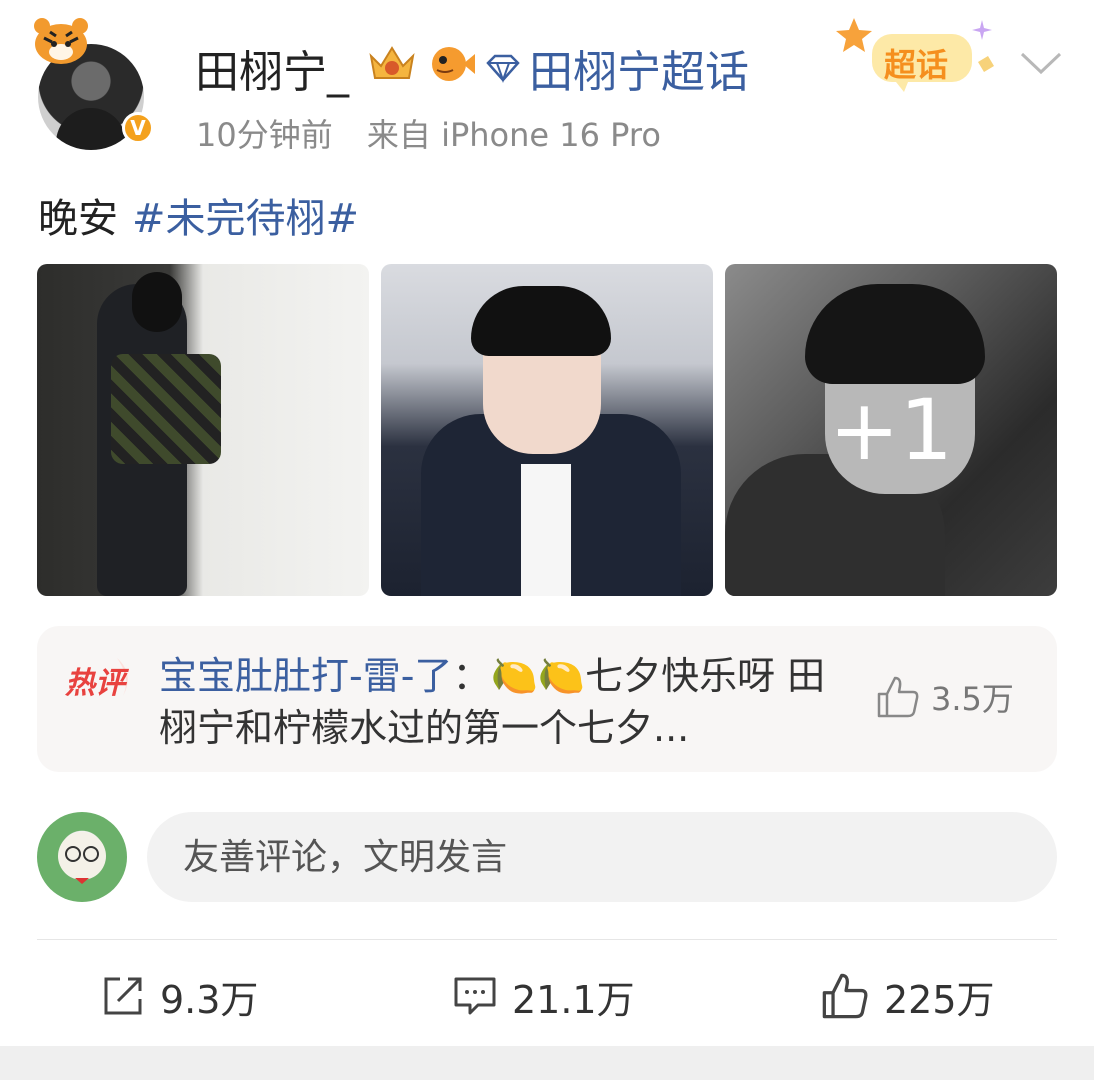 The width and height of the screenshot is (1094, 1080). What do you see at coordinates (453, 64) in the screenshot?
I see `fish-badge-icon` at bounding box center [453, 64].